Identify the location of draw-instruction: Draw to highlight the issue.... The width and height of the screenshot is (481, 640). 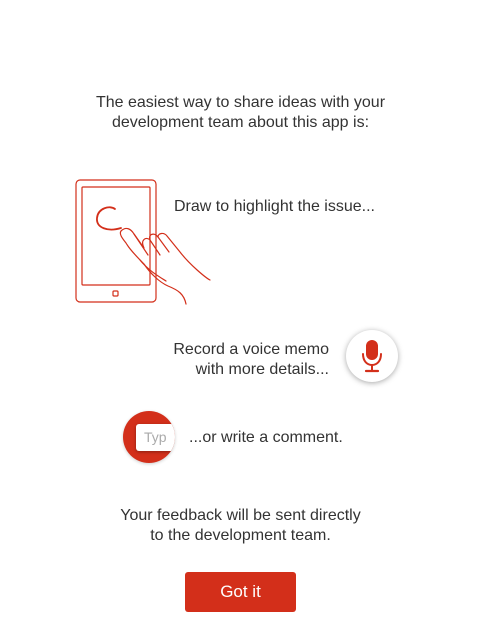
(274, 206).